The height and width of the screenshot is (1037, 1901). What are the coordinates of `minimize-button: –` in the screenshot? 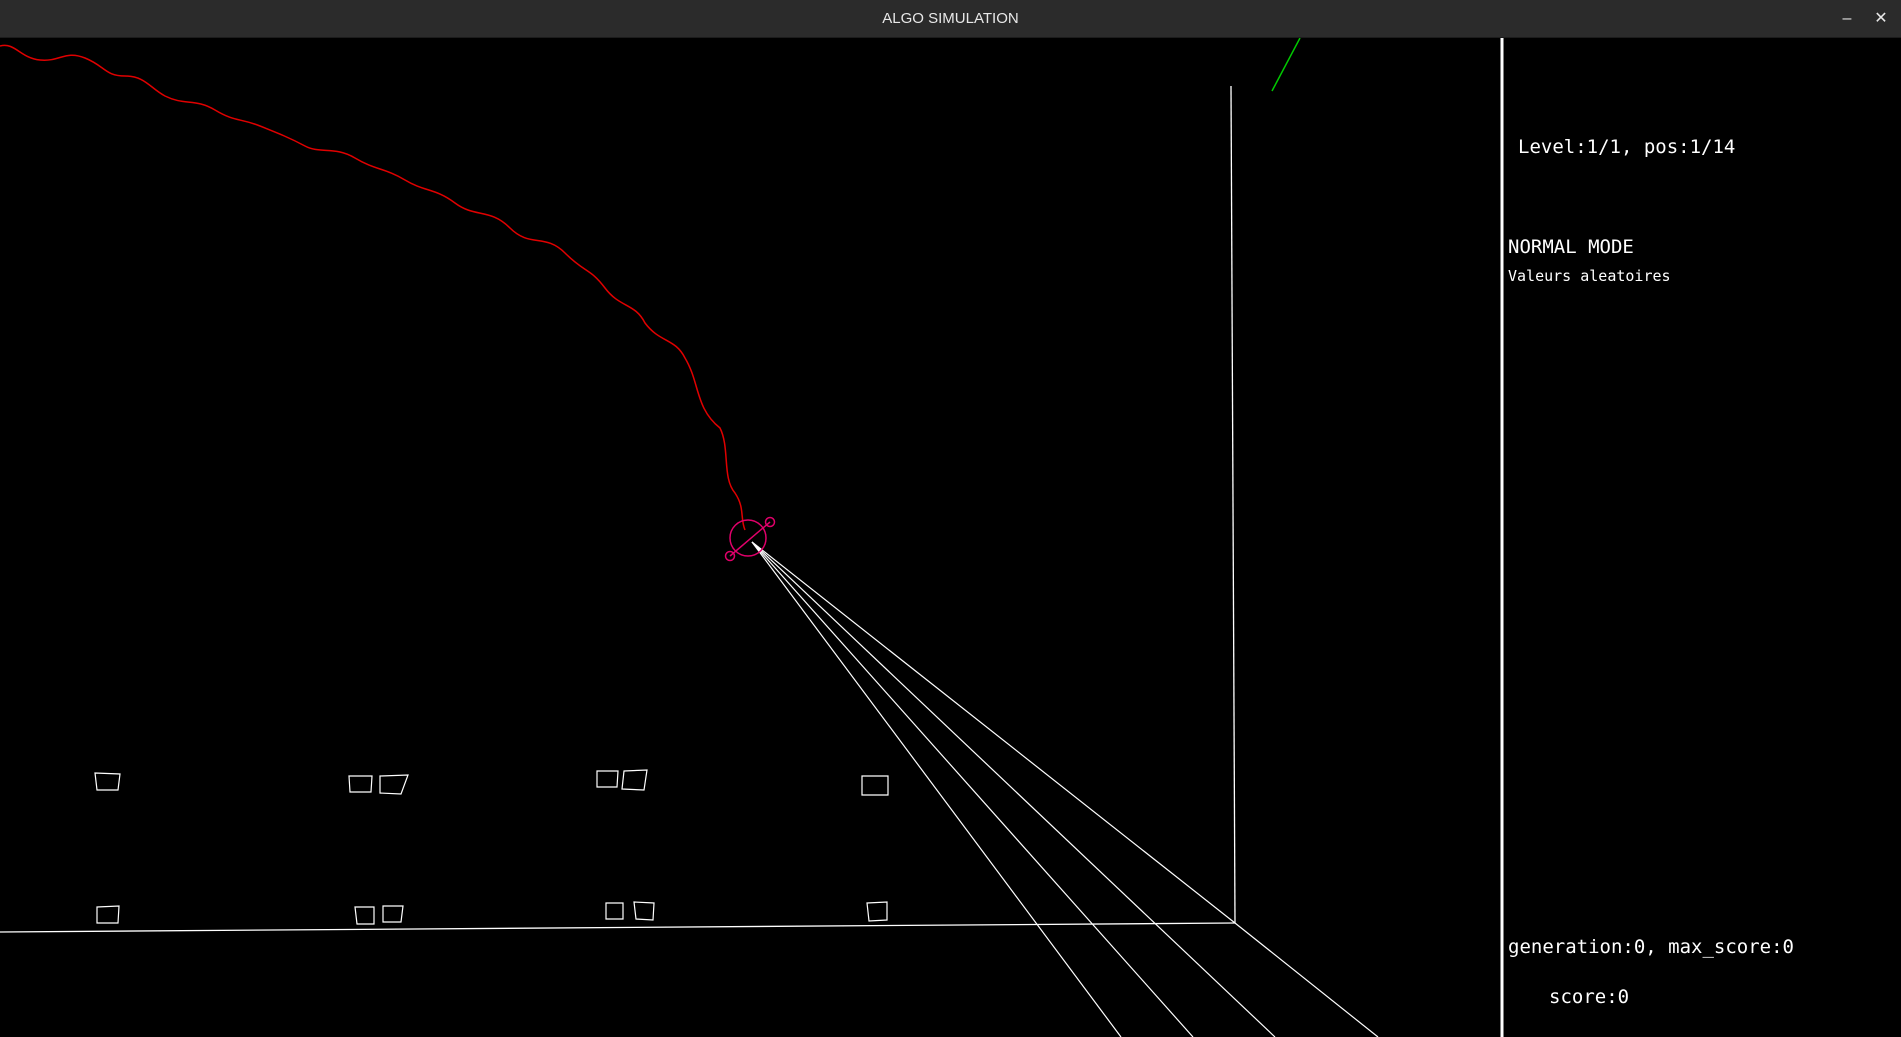 It's located at (1847, 19).